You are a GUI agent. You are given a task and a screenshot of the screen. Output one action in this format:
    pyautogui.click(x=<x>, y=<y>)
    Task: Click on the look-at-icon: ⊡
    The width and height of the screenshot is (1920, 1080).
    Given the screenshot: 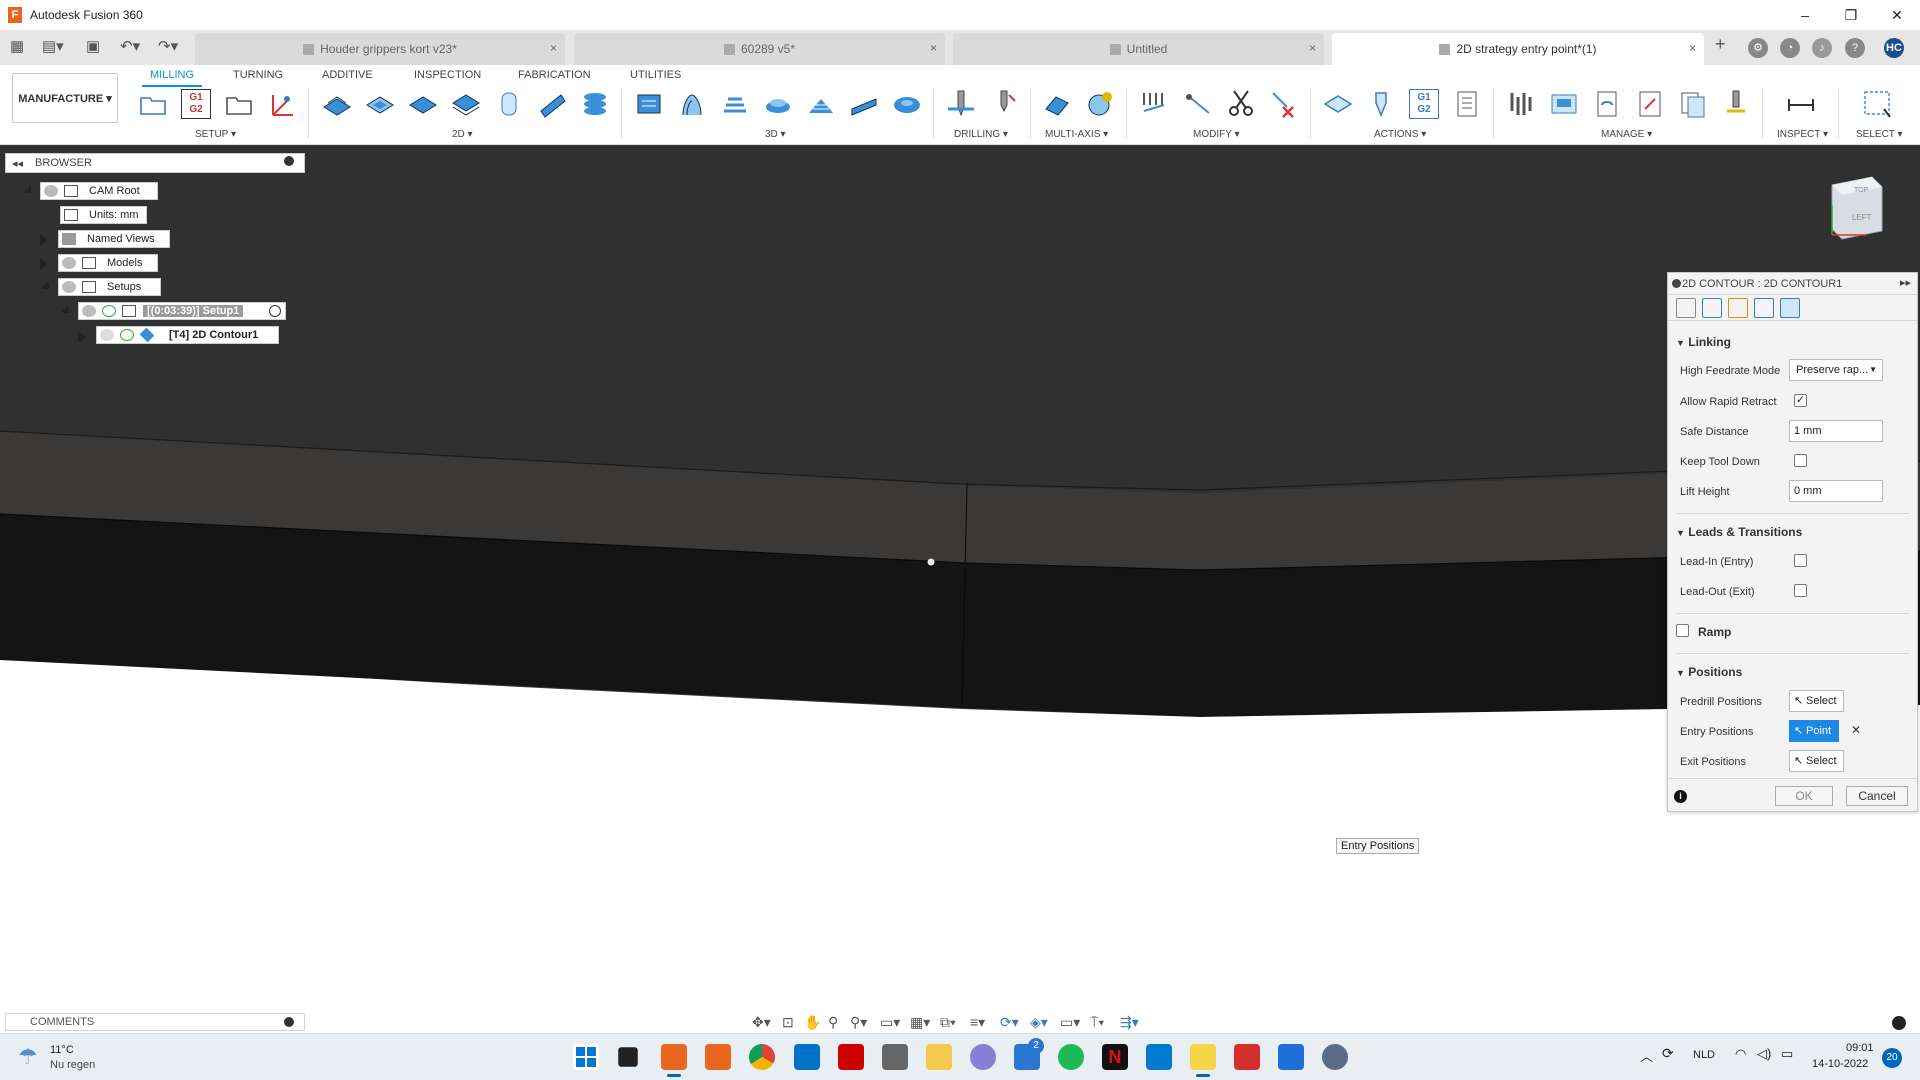 What is the action you would take?
    pyautogui.click(x=788, y=1022)
    